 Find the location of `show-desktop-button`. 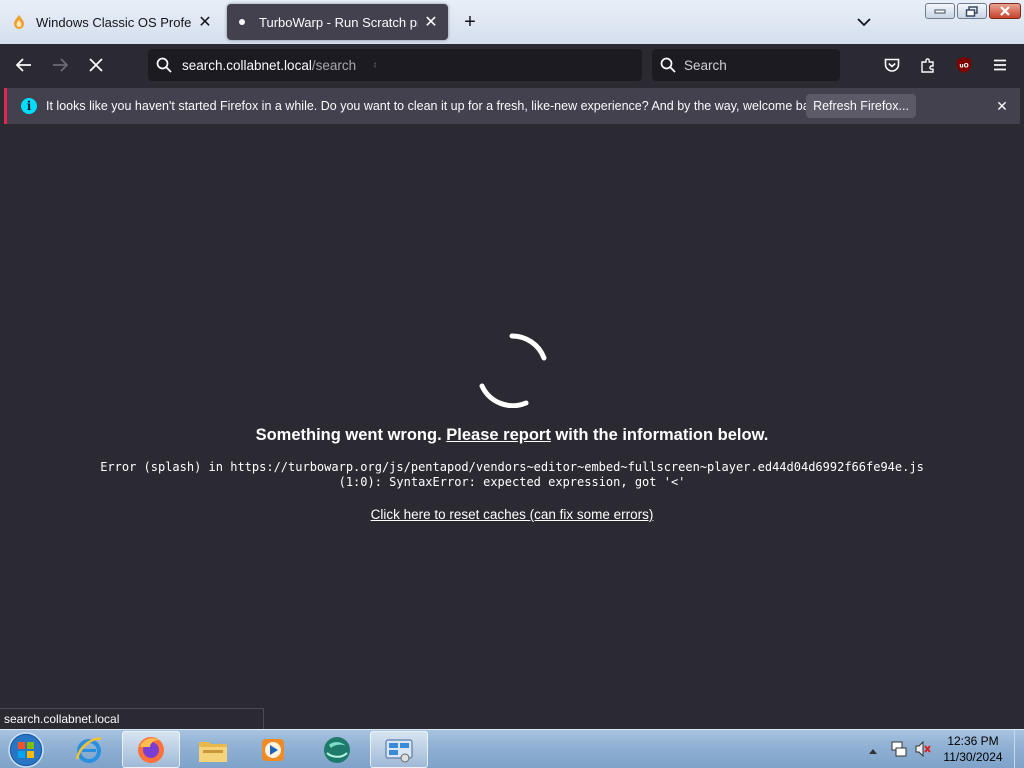

show-desktop-button is located at coordinates (1019, 749).